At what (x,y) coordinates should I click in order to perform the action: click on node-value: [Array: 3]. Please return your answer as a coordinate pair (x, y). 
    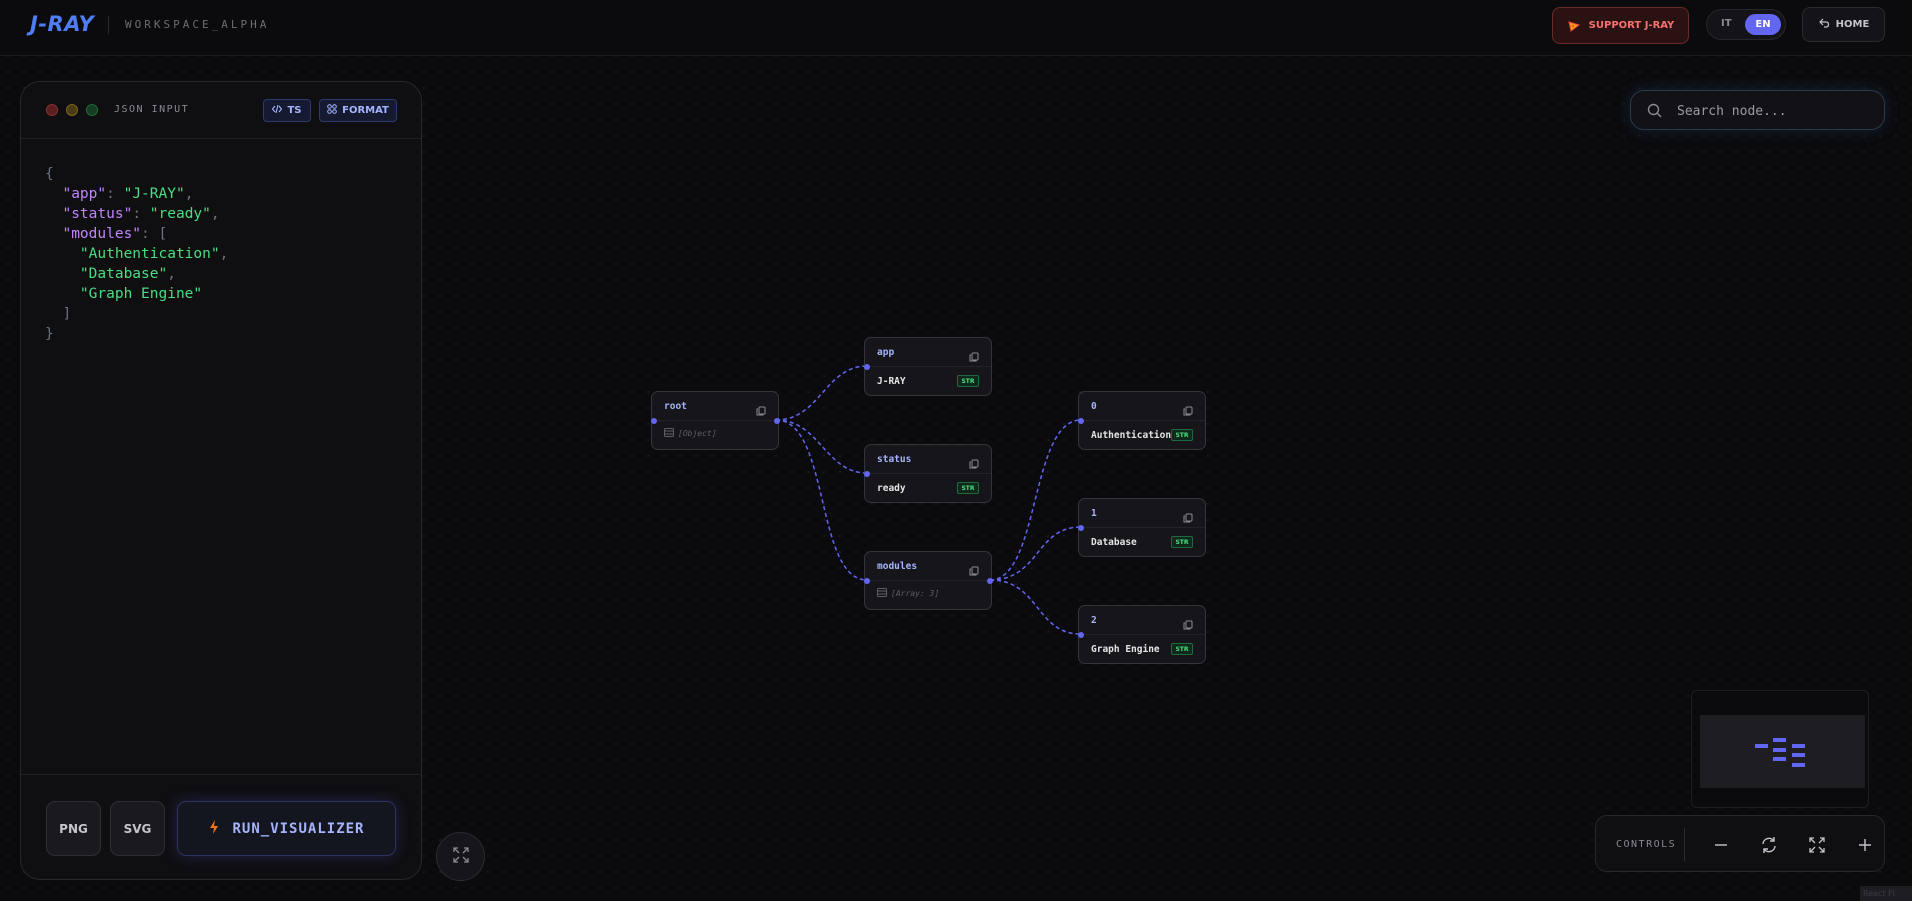
    Looking at the image, I should click on (908, 593).